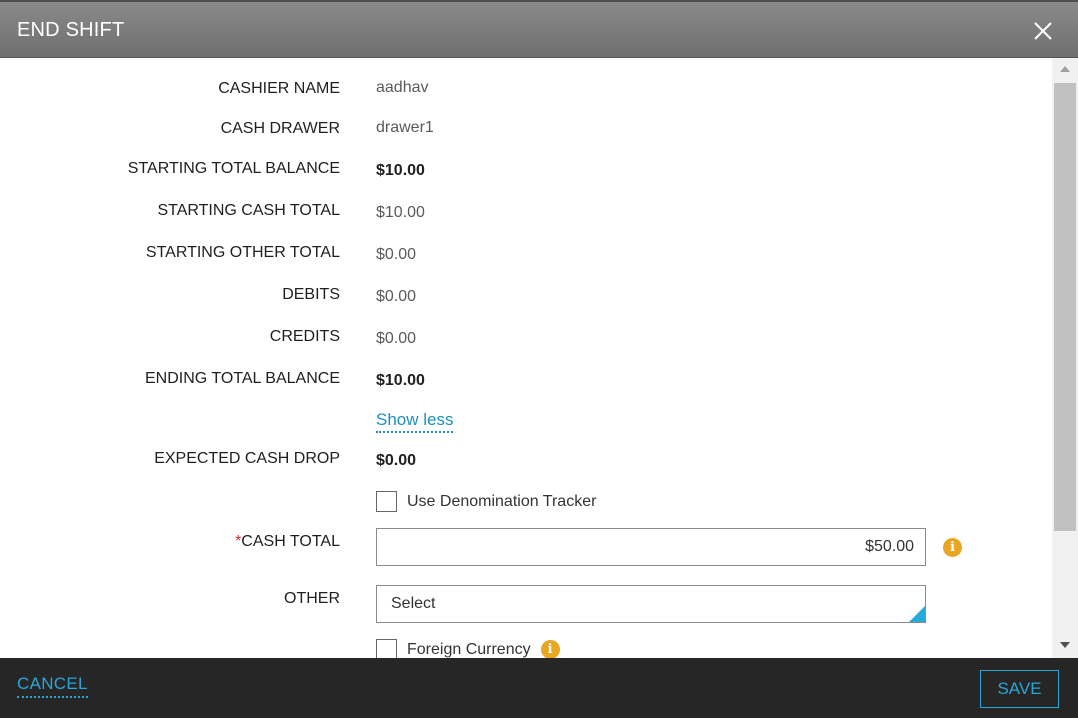  Describe the element at coordinates (400, 212) in the screenshot. I see `starting-cash-total-value: $10.00` at that location.